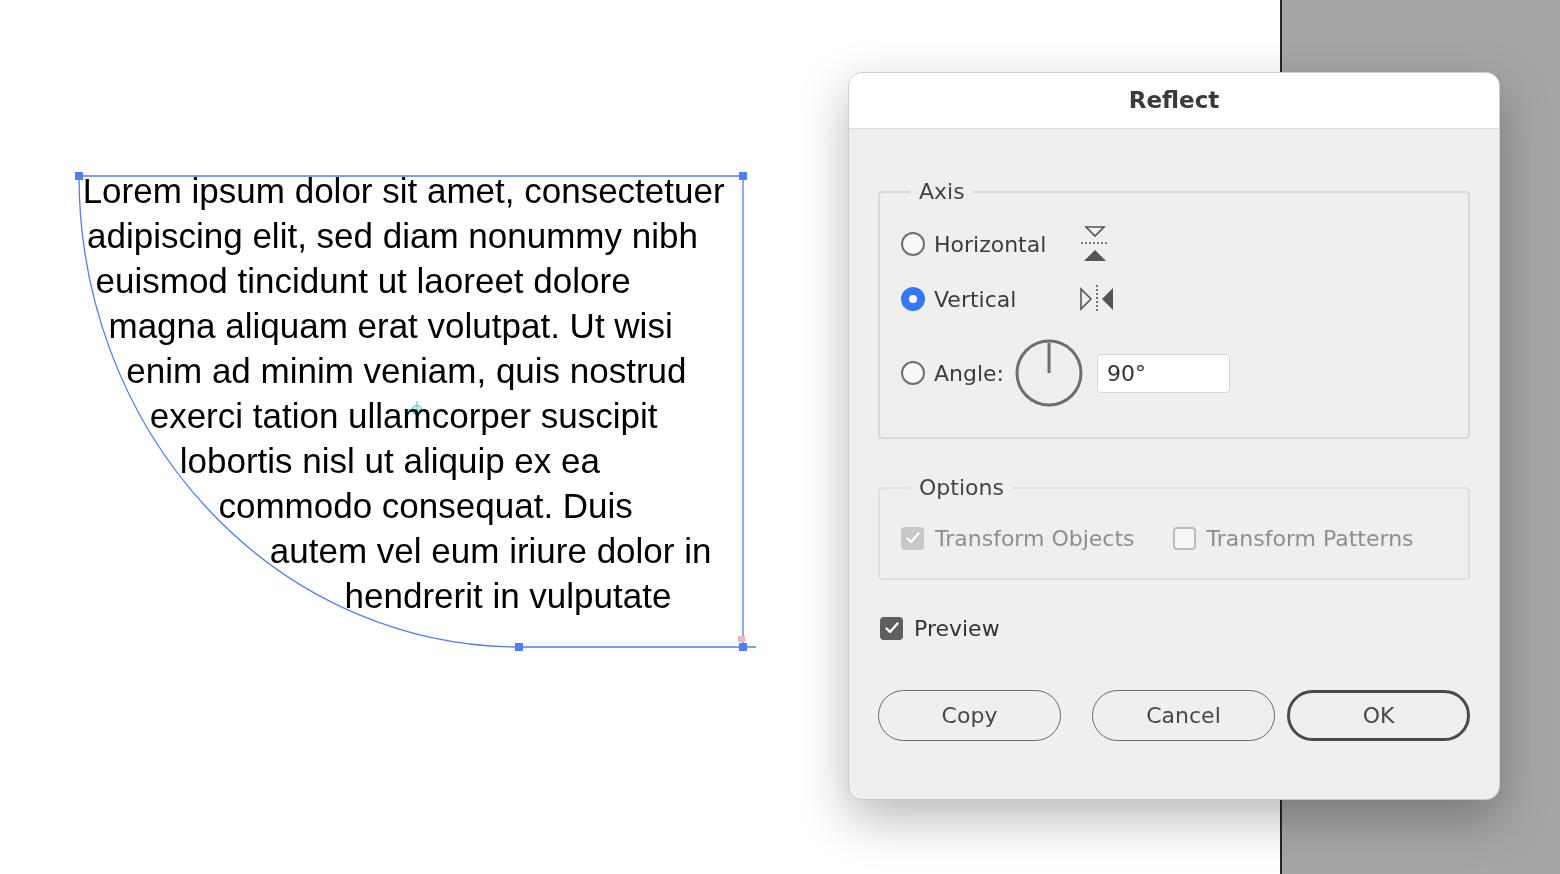 The height and width of the screenshot is (874, 1560). I want to click on text-line: Lorem ipsum dolor sit amet, consectetuer, so click(403, 191).